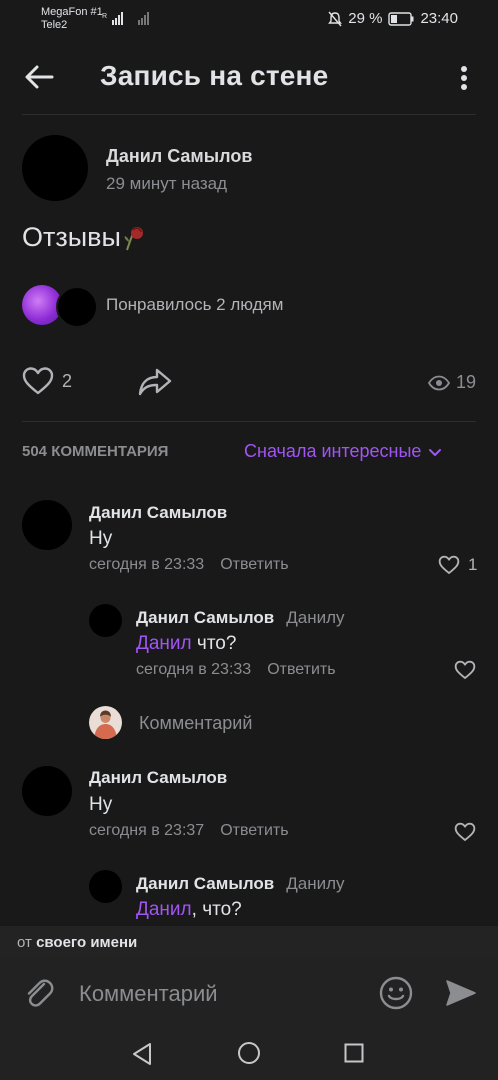 Image resolution: width=498 pixels, height=1080 pixels. What do you see at coordinates (195, 723) in the screenshot?
I see `inline-comment-input: Комментарий` at bounding box center [195, 723].